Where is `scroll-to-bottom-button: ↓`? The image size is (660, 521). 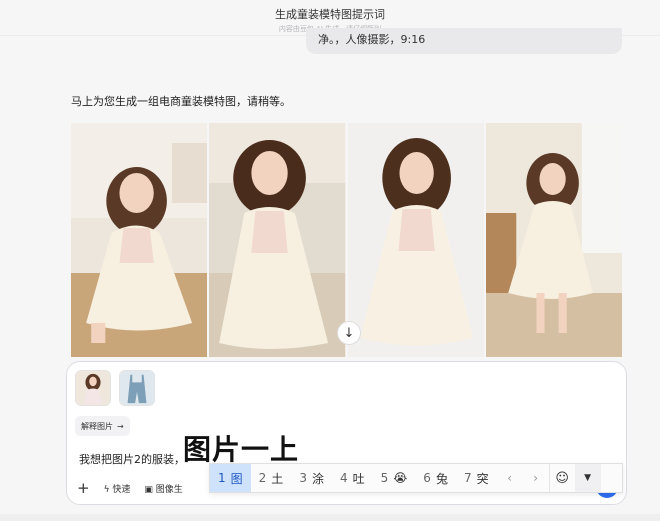
scroll-to-bottom-button: ↓ is located at coordinates (349, 333).